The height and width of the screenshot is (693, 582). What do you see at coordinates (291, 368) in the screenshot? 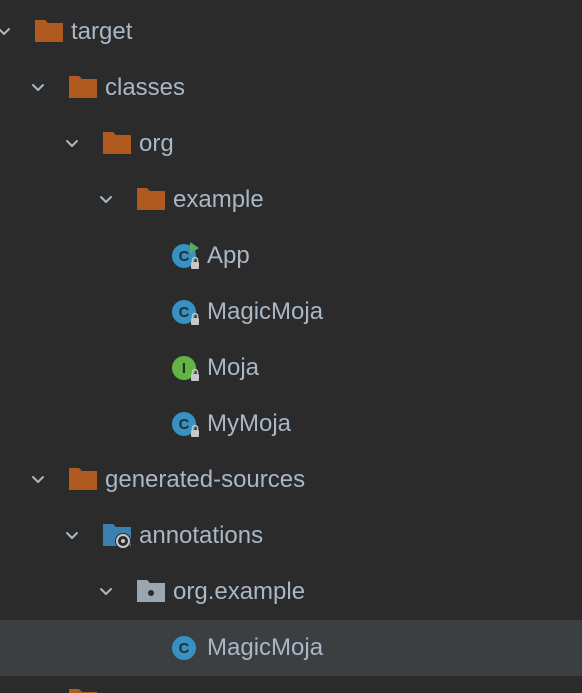
I see `tree-node-moja: I Moja` at bounding box center [291, 368].